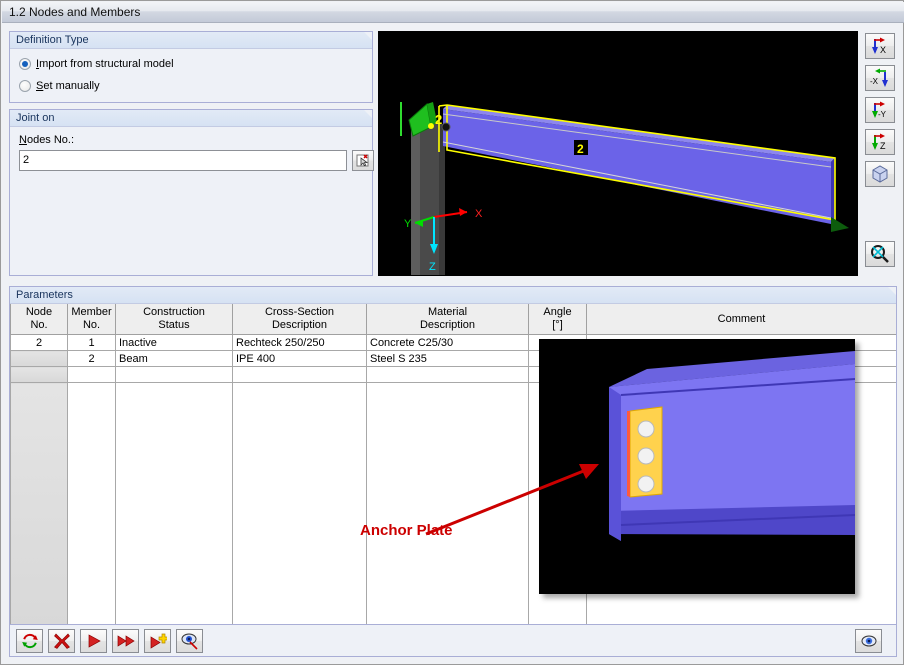 The image size is (904, 665). I want to click on cell-cross-section: Rechteck 250/250, so click(299, 342).